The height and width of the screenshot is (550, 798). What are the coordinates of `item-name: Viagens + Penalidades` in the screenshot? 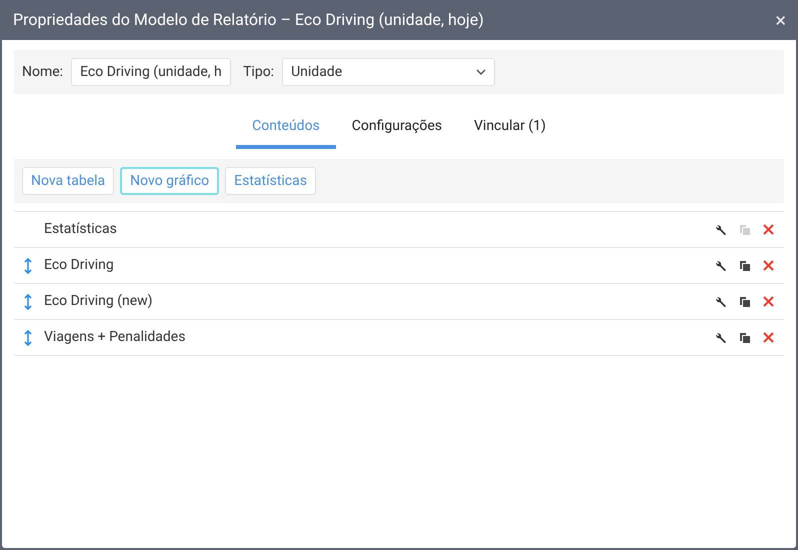 It's located at (115, 337).